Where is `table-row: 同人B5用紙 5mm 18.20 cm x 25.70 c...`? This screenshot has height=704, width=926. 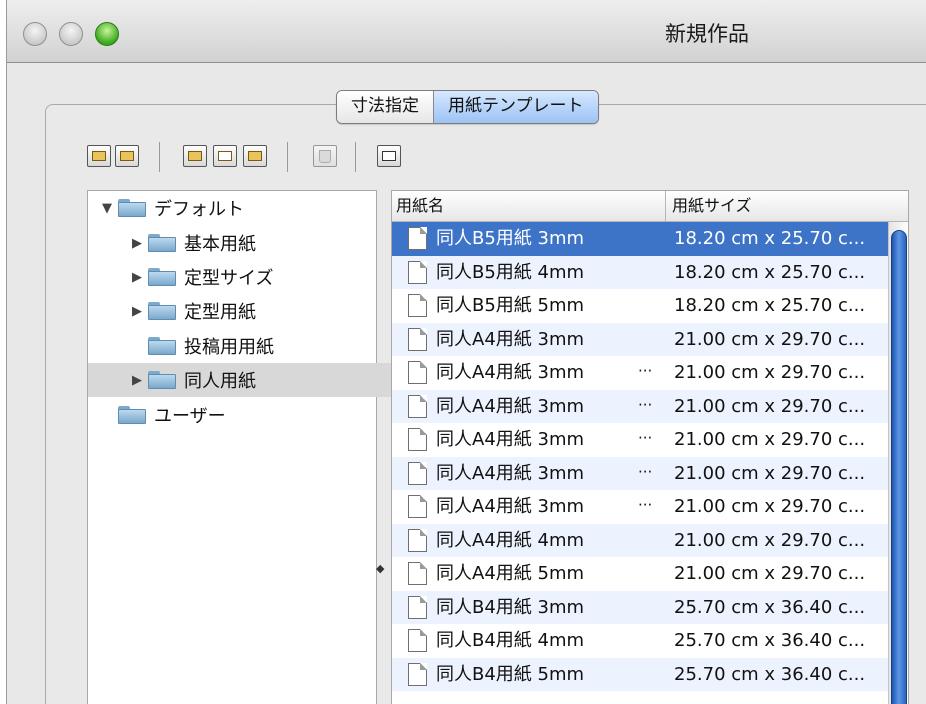
table-row: 同人B5用紙 5mm 18.20 cm x 25.70 c... is located at coordinates (640, 306).